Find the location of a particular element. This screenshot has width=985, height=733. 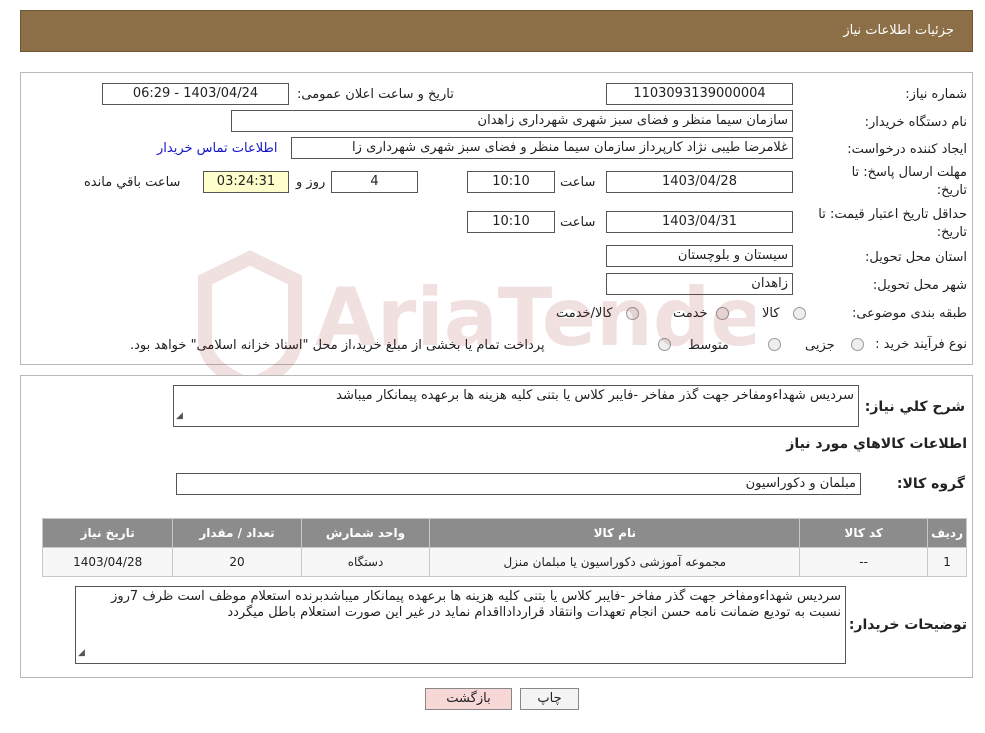

category-goods-service-label: کالا/خدمت is located at coordinates (584, 313).